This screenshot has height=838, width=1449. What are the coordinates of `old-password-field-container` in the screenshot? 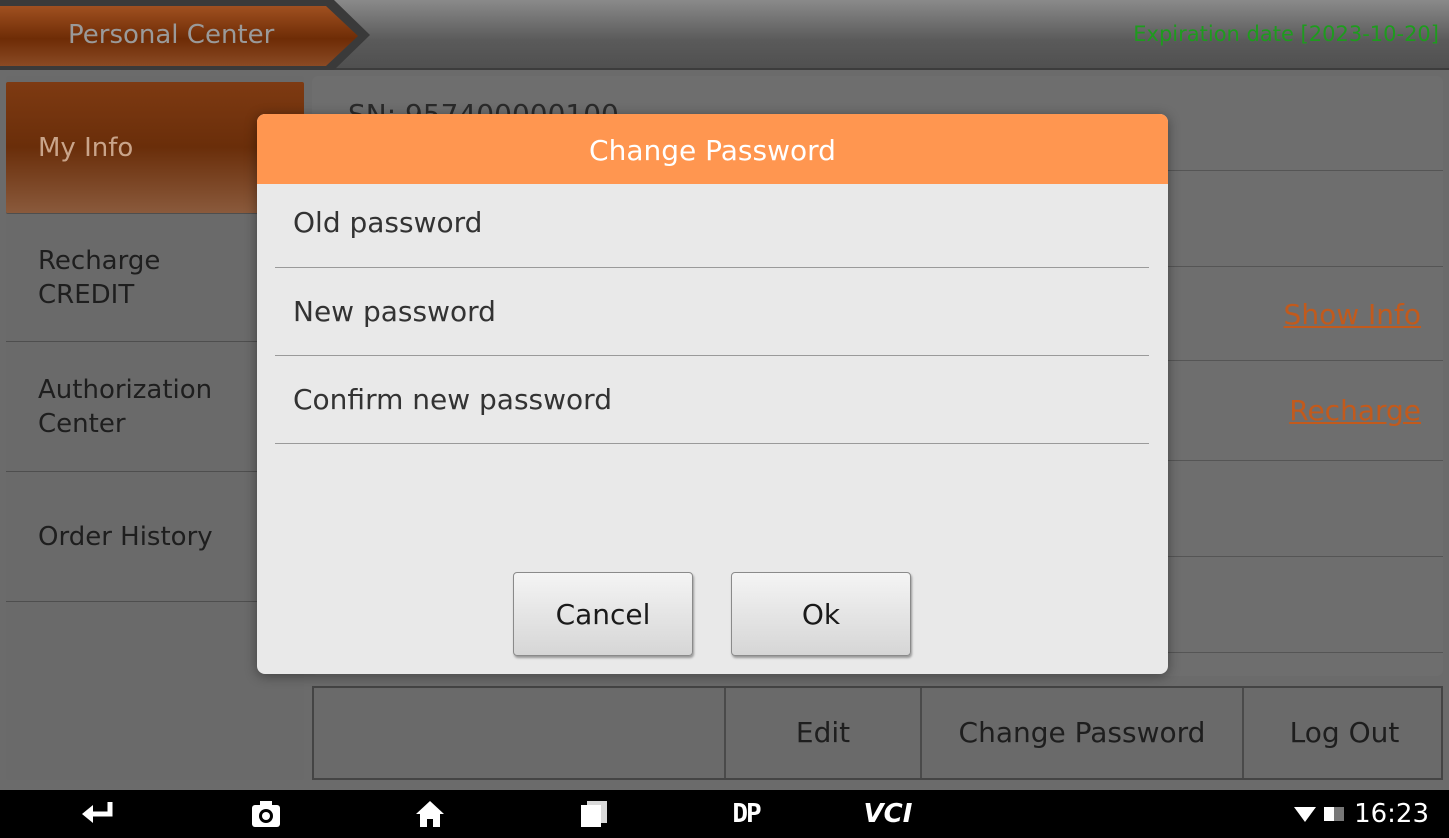 It's located at (712, 225).